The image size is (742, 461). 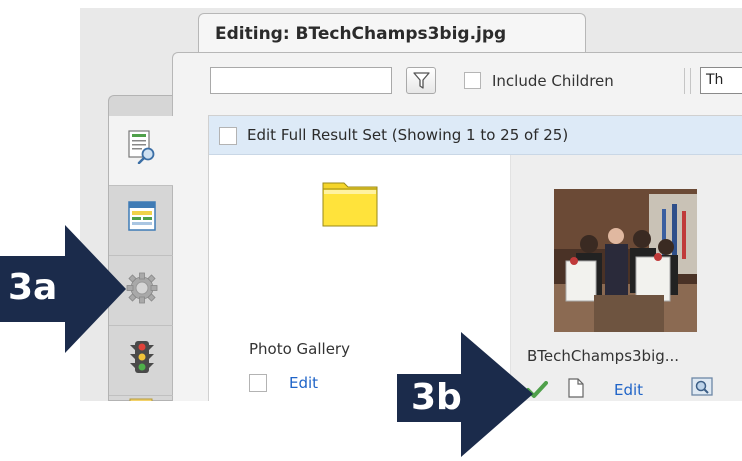 I want to click on callout-arrow-3b: 3b, so click(x=465, y=394).